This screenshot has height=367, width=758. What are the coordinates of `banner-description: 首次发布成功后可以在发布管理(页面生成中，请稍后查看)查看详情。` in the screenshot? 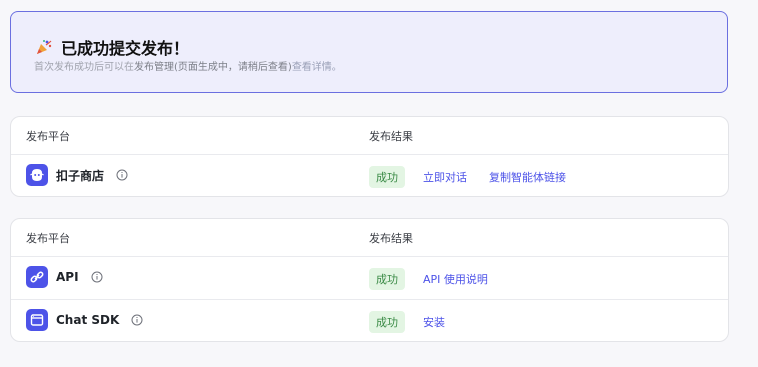 It's located at (188, 65).